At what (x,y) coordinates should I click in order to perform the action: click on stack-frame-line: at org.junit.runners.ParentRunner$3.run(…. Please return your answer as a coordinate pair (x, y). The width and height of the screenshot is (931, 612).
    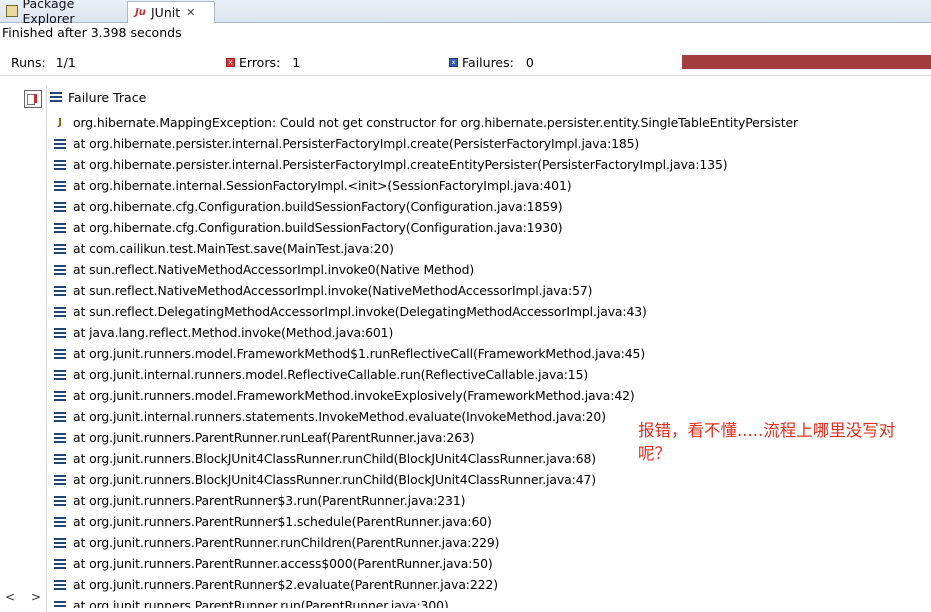
    Looking at the image, I should click on (489, 500).